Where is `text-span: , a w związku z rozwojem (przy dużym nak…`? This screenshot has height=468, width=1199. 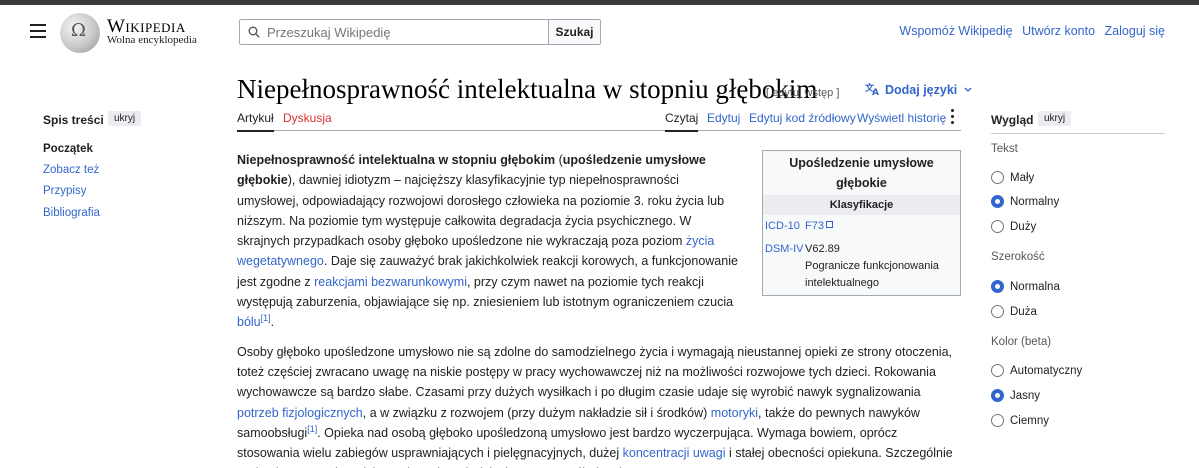 text-span: , a w związku z rozwojem (przy dużym nak… is located at coordinates (536, 412).